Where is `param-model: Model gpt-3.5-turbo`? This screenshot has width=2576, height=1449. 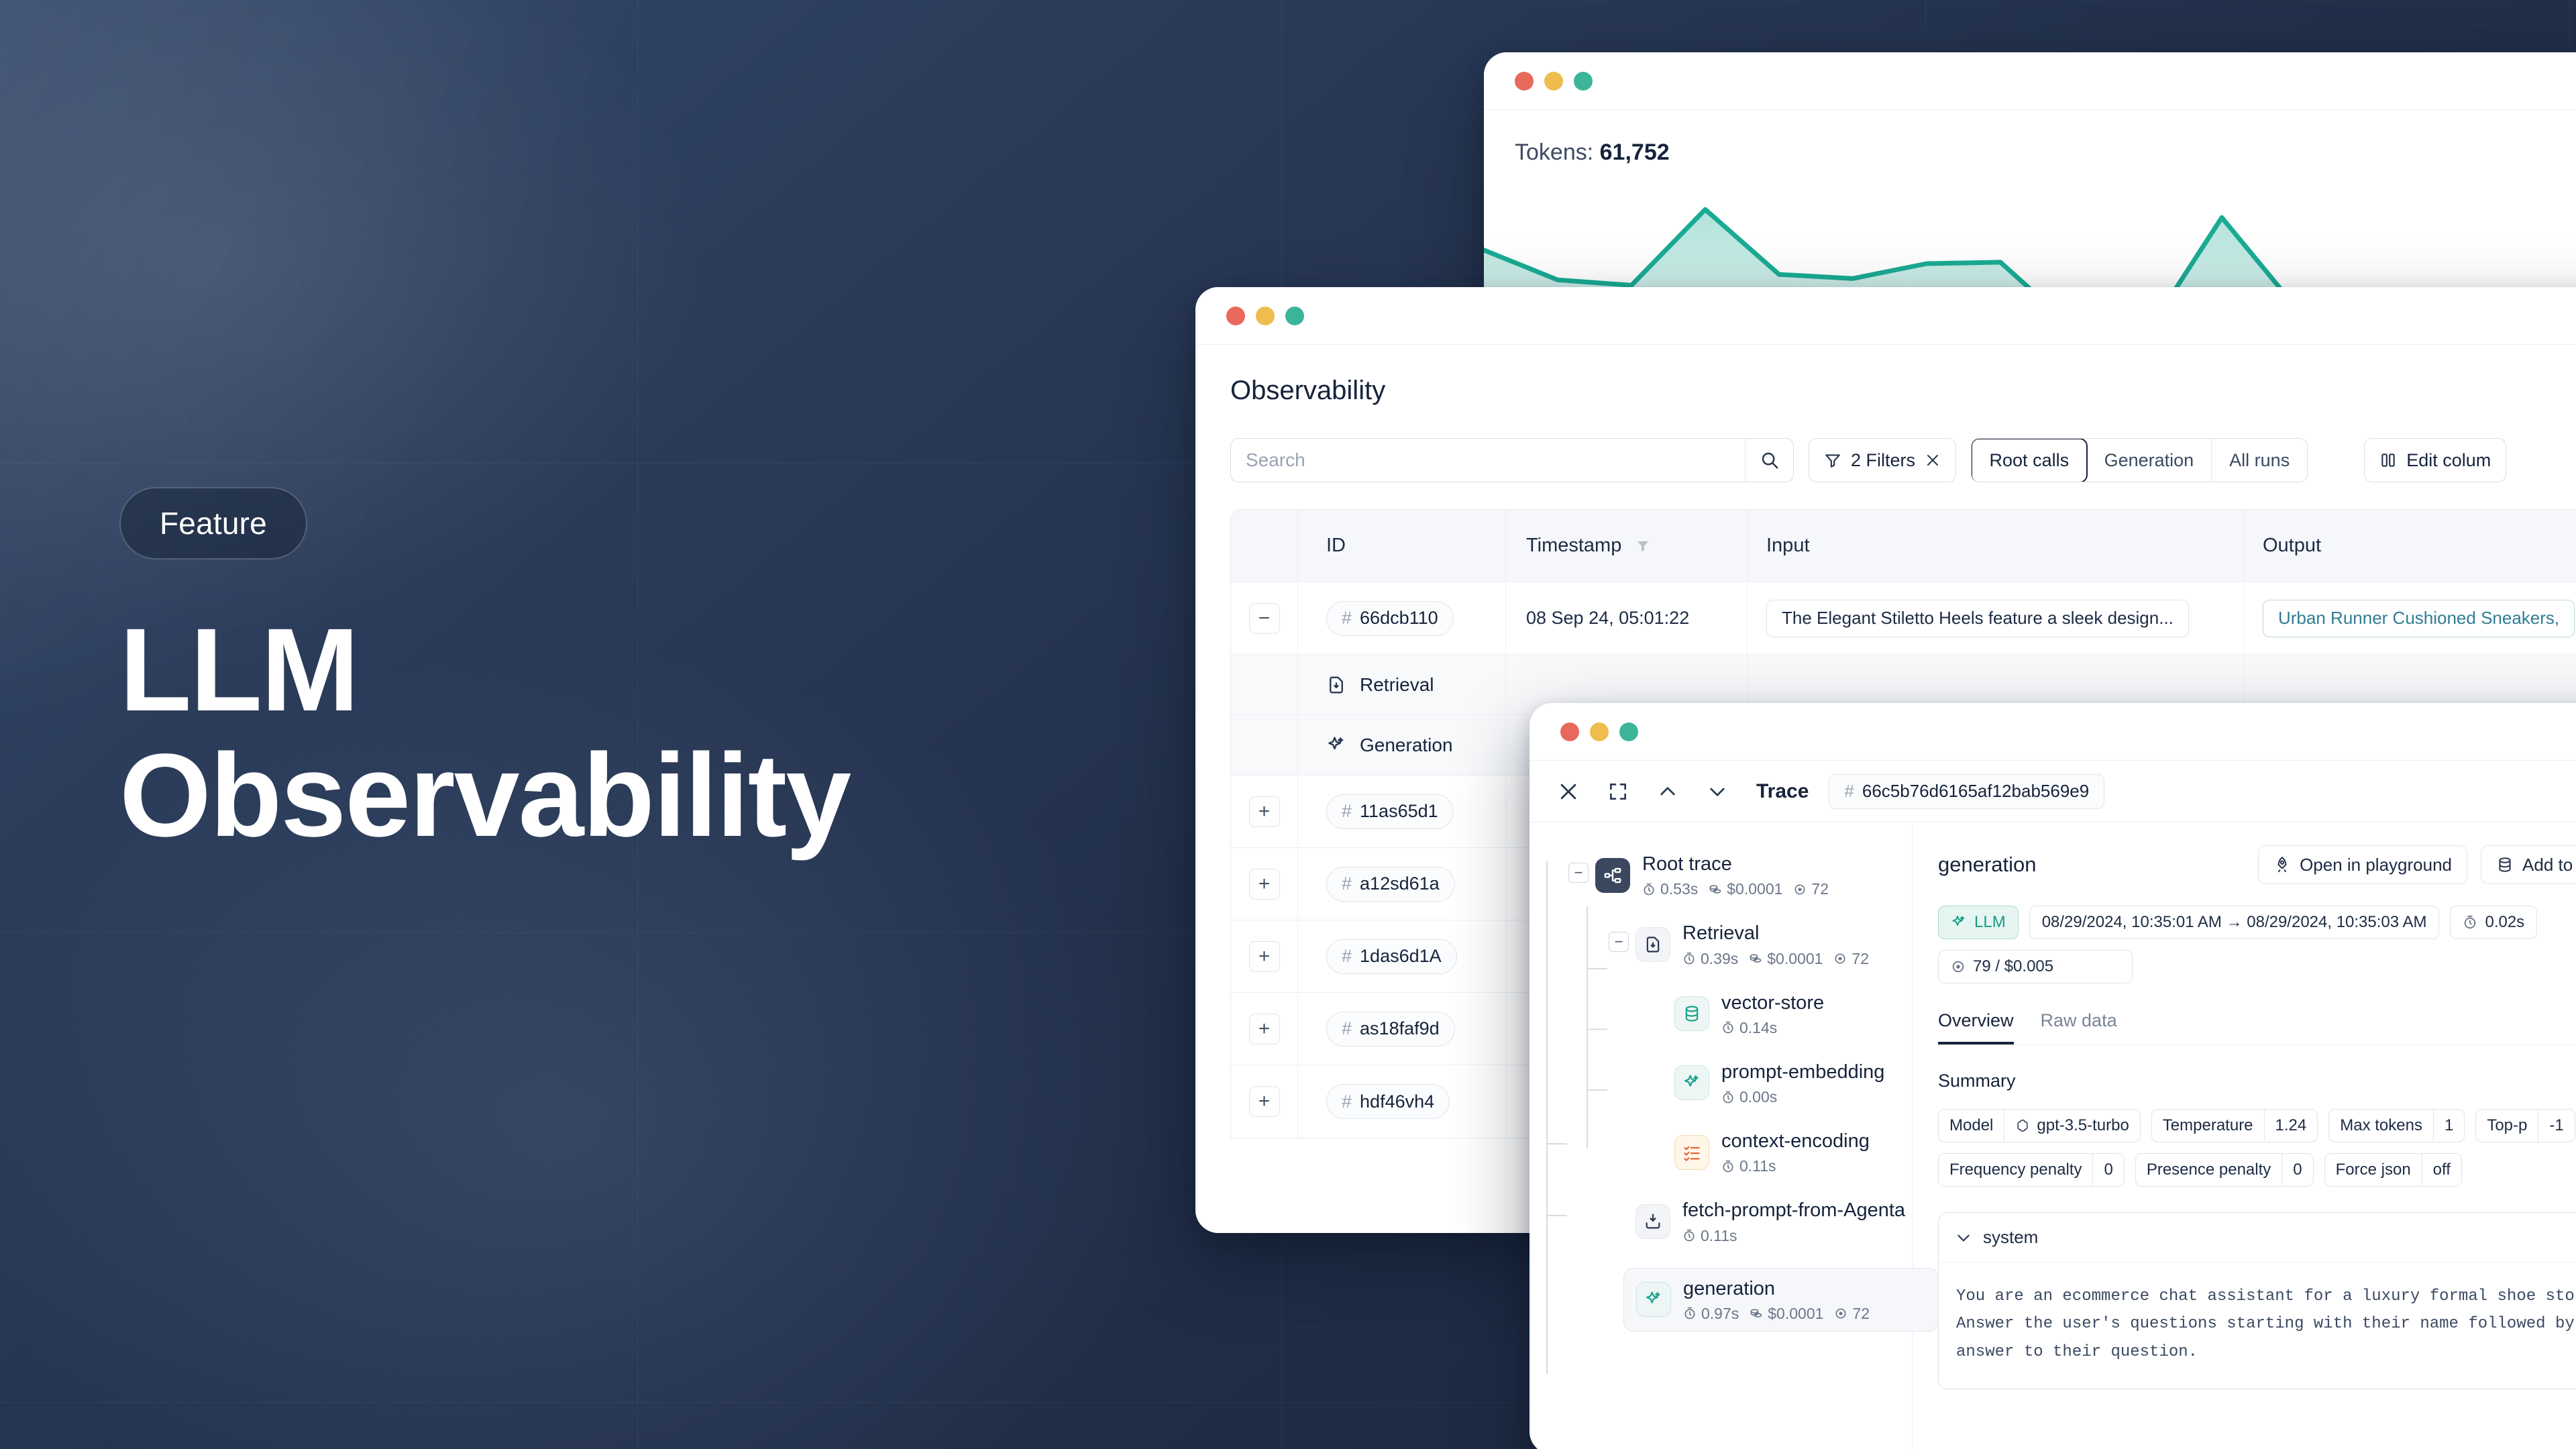
param-model: Model gpt-3.5-turbo is located at coordinates (2039, 1125).